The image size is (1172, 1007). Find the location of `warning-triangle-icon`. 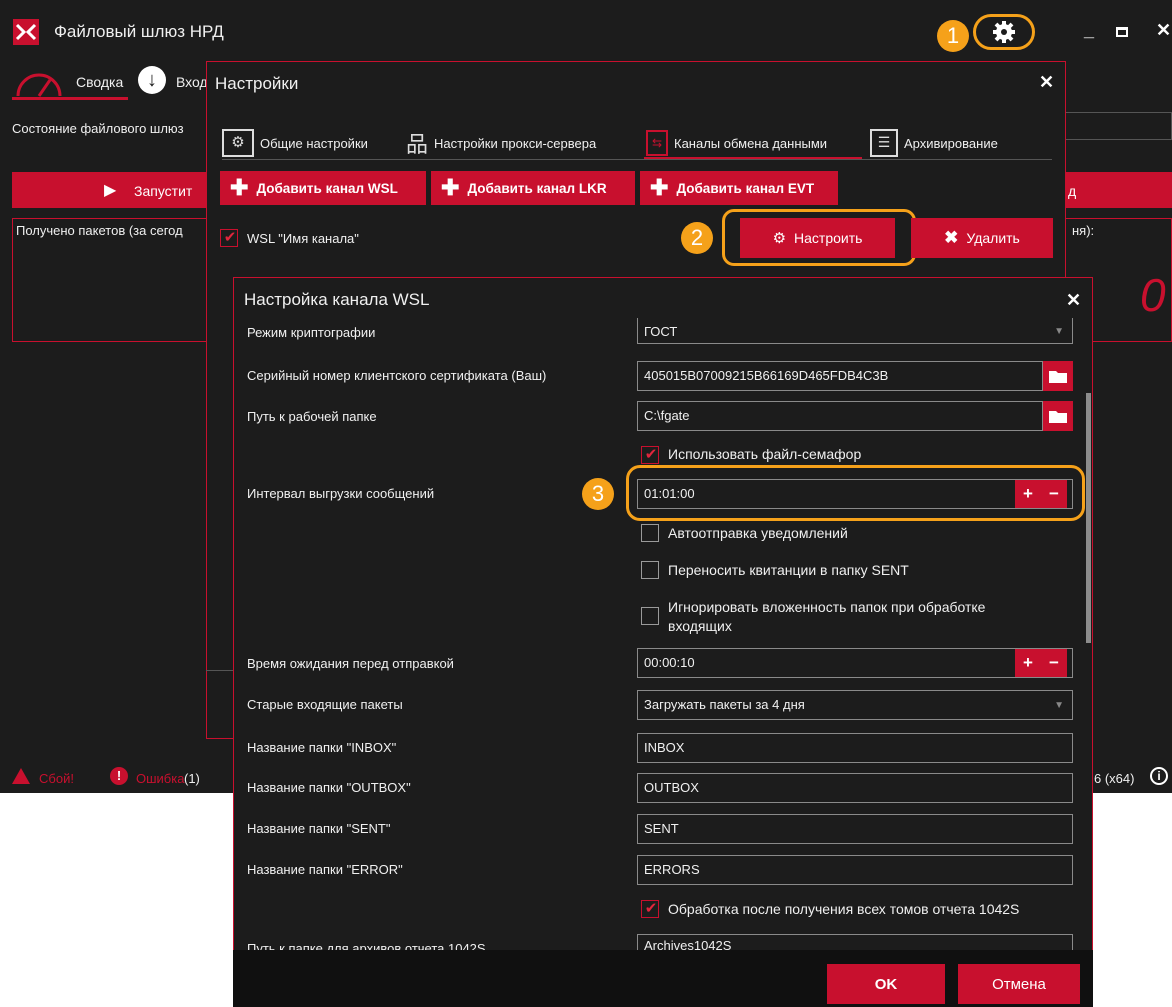

warning-triangle-icon is located at coordinates (21, 776).